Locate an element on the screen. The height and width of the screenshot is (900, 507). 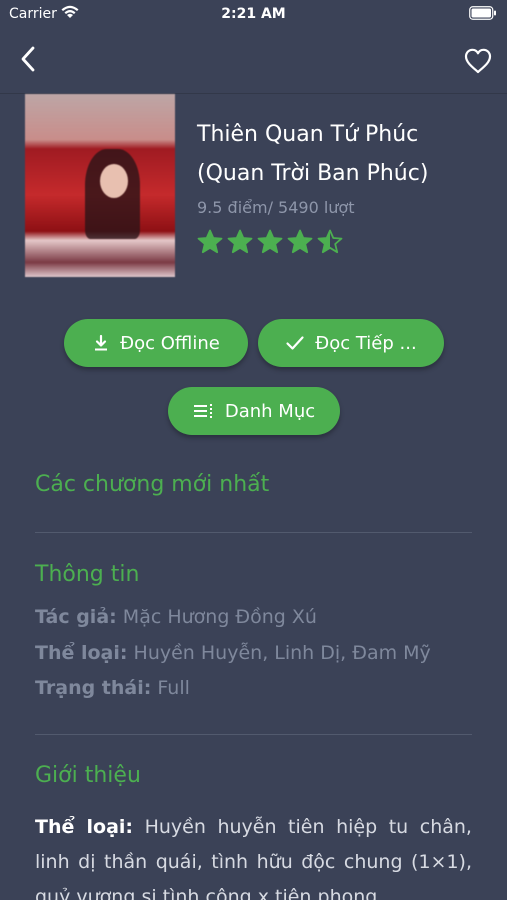
rating-stars is located at coordinates (270, 242).